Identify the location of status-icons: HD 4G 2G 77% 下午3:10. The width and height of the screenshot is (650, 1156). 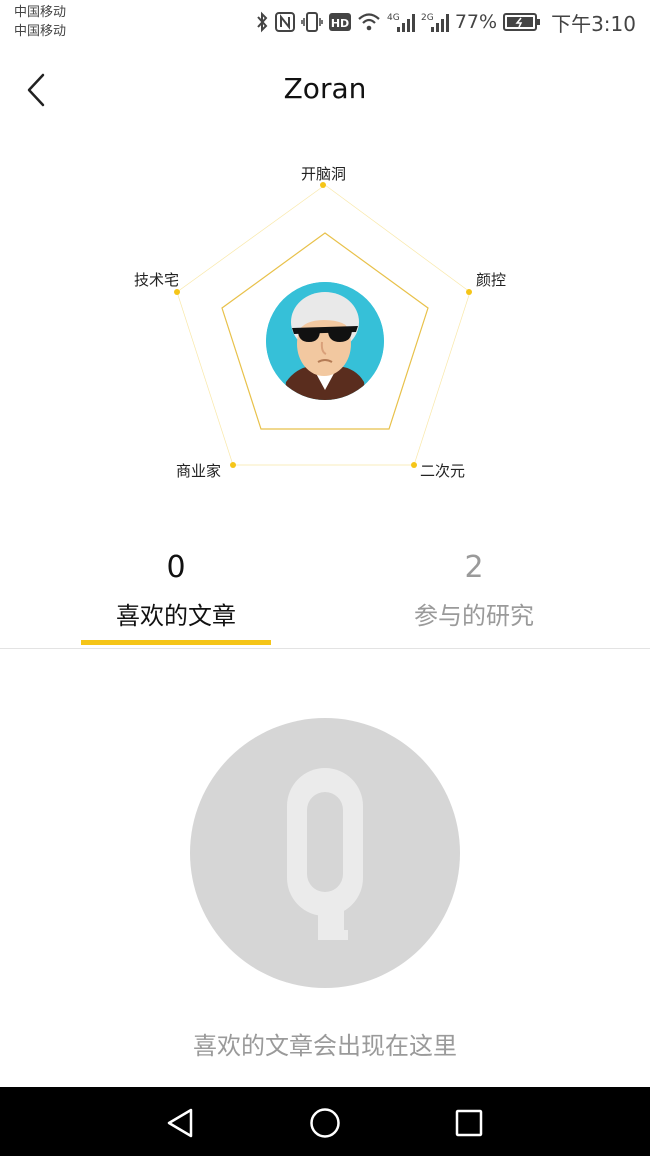
(445, 22).